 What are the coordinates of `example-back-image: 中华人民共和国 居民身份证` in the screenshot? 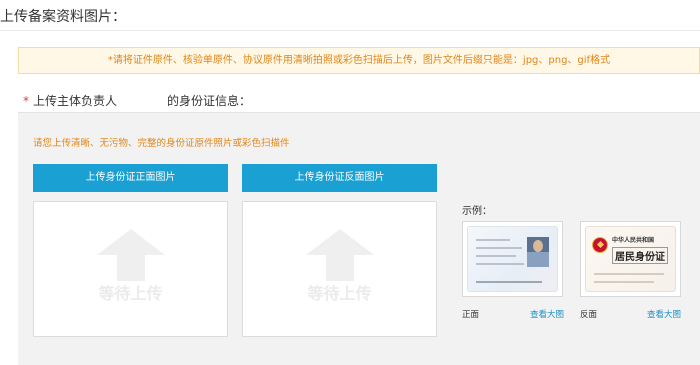 It's located at (630, 259).